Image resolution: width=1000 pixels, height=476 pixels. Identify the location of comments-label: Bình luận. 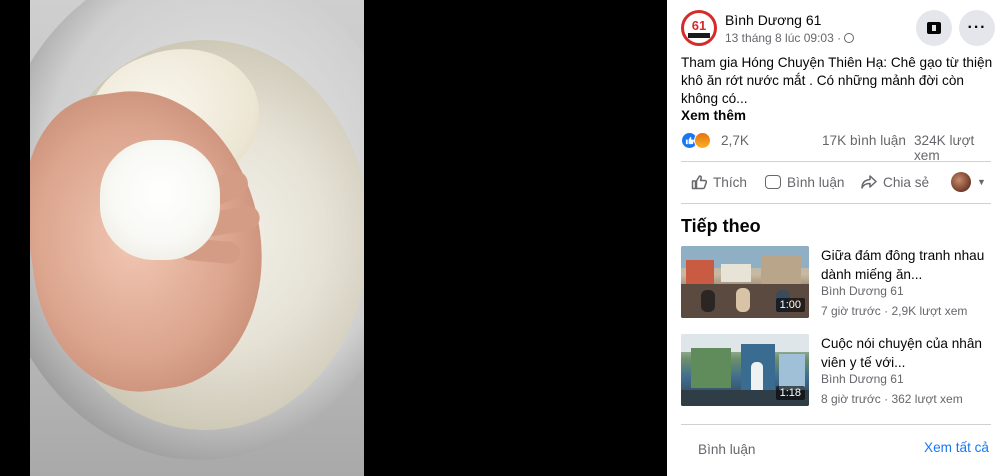
(727, 449).